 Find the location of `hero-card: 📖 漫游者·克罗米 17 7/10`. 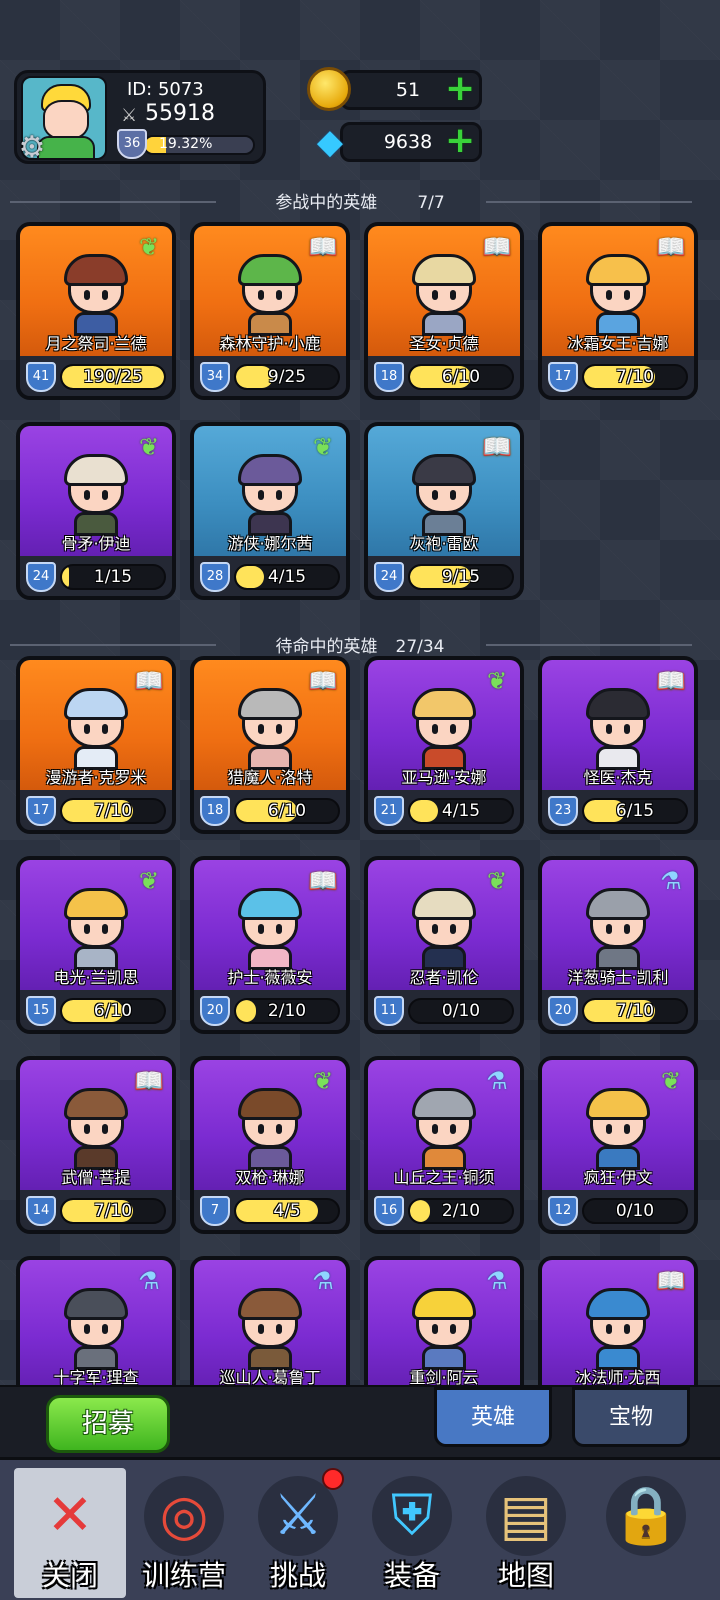

hero-card: 📖 漫游者·克罗米 17 7/10 is located at coordinates (96, 745).